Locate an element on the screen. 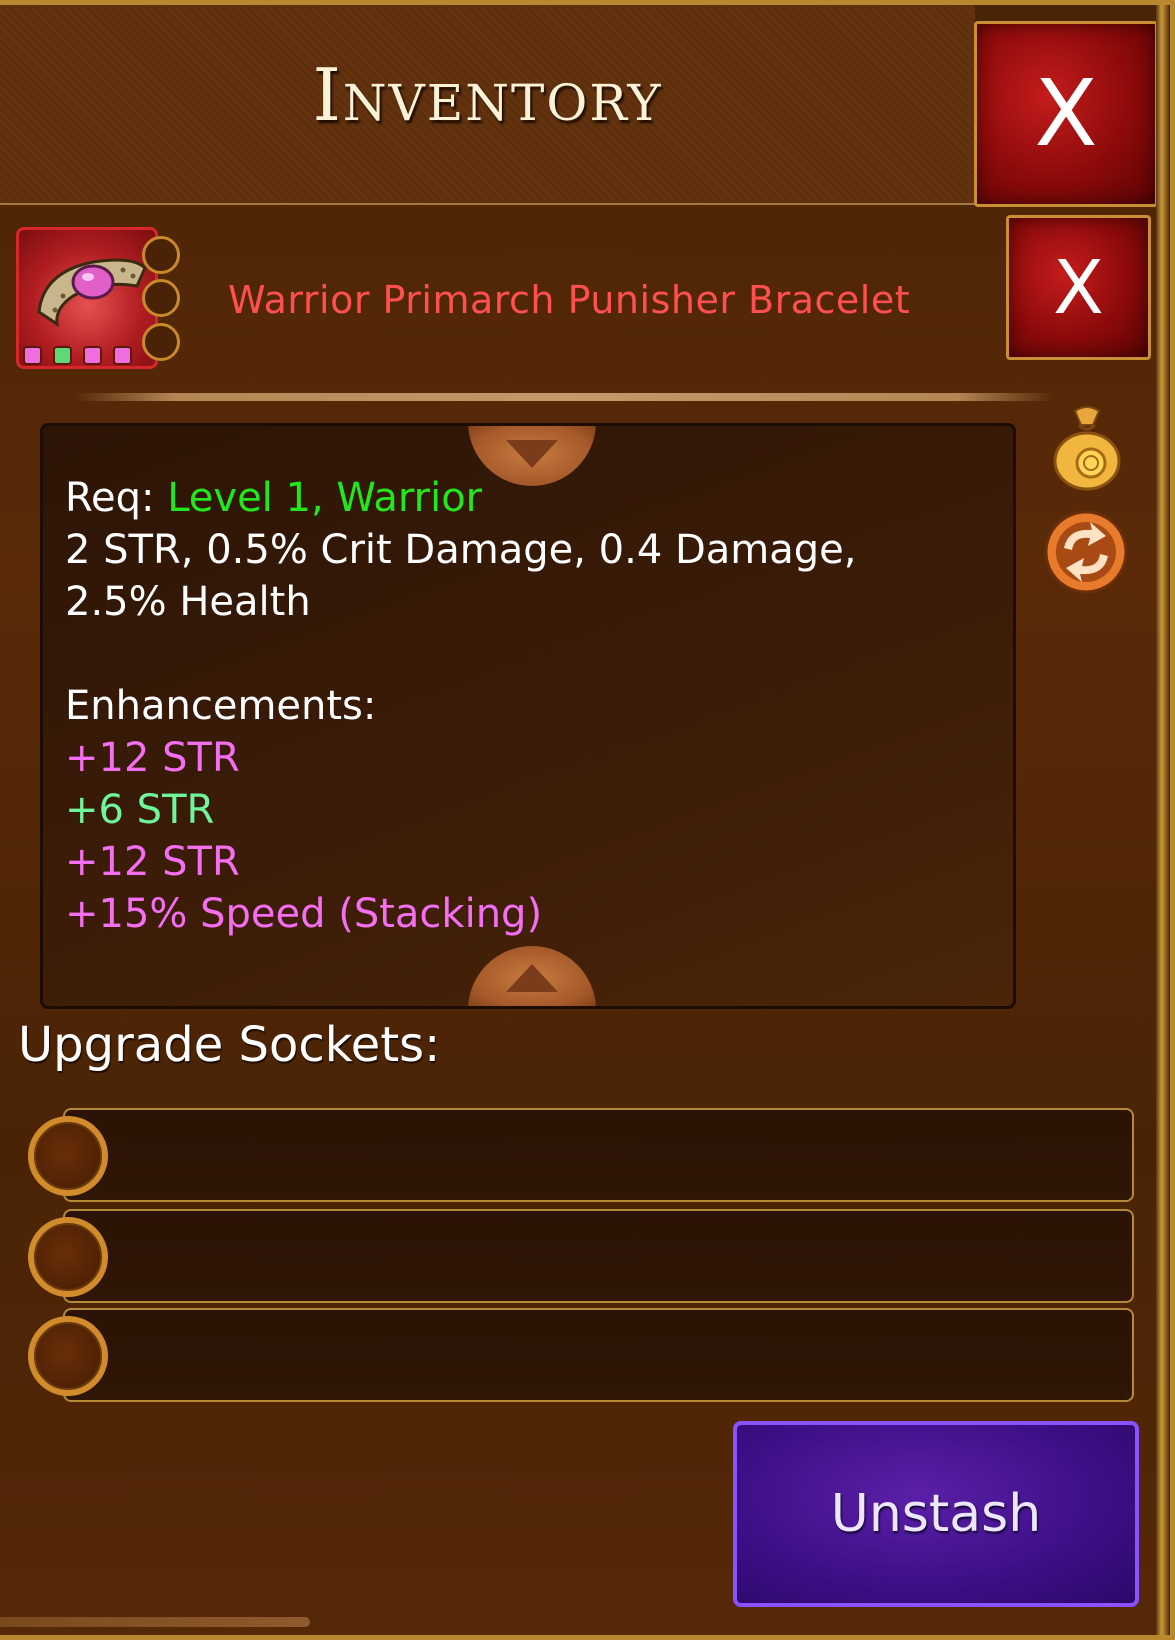  bracelet-icon is located at coordinates (92, 293).